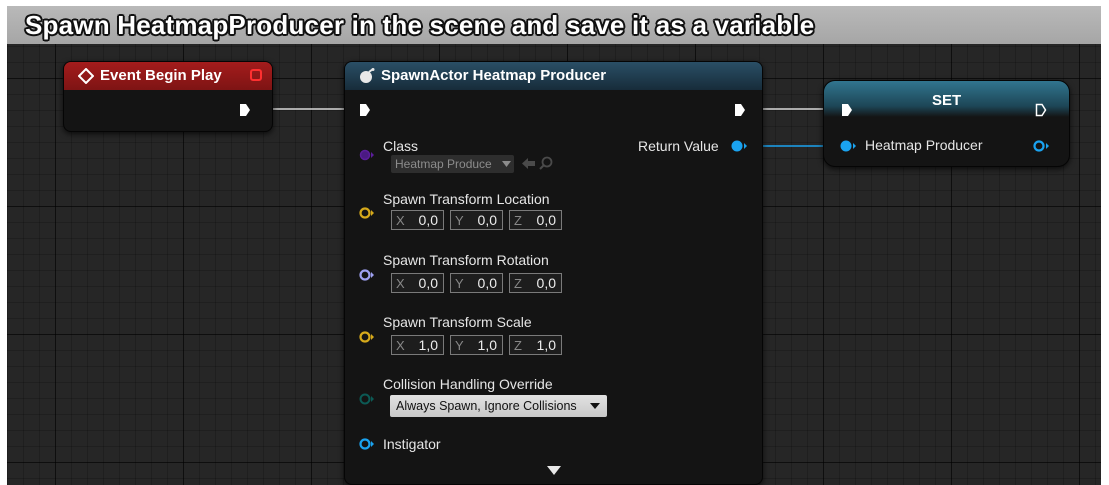  What do you see at coordinates (486, 406) in the screenshot?
I see `collision-override-value: Always Spawn, Ignore Collisions` at bounding box center [486, 406].